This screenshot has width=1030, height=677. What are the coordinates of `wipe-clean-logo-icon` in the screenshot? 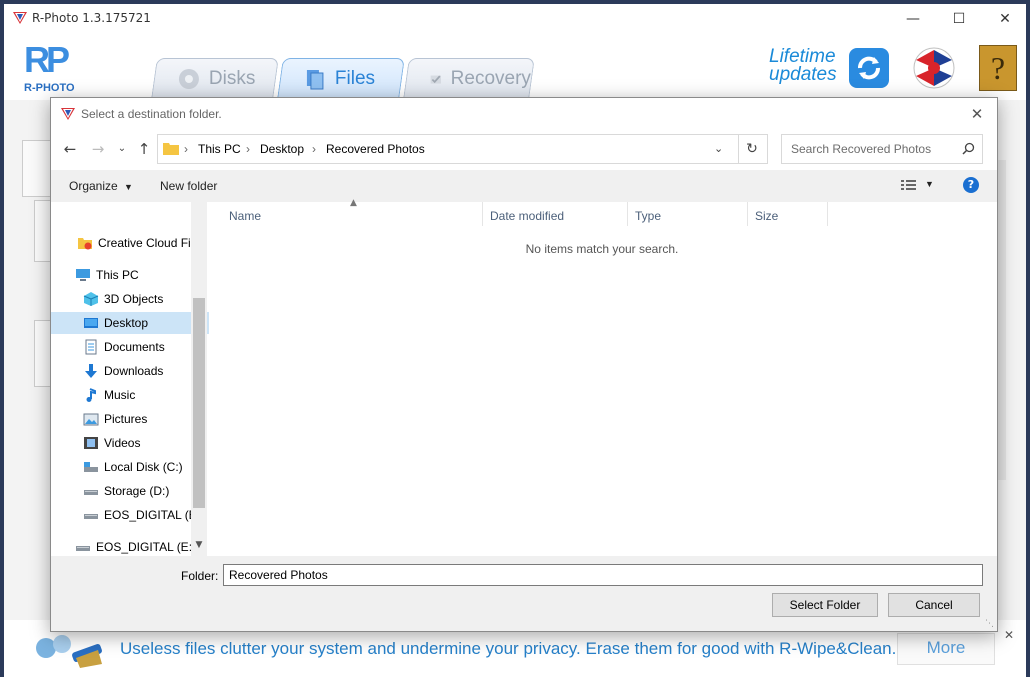 It's located at (69, 651).